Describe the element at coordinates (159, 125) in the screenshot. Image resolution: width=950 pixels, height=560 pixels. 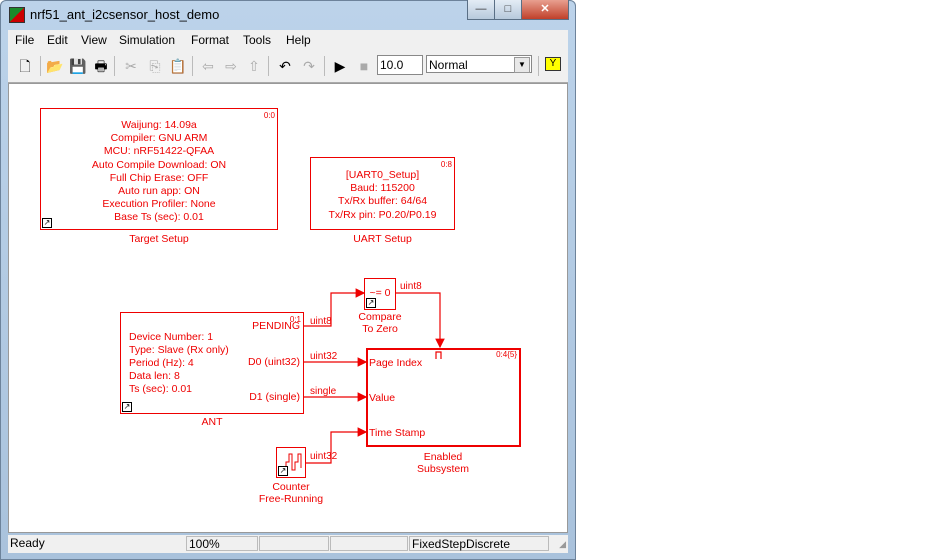
I see `block-text: Waijung: 14.09a` at that location.